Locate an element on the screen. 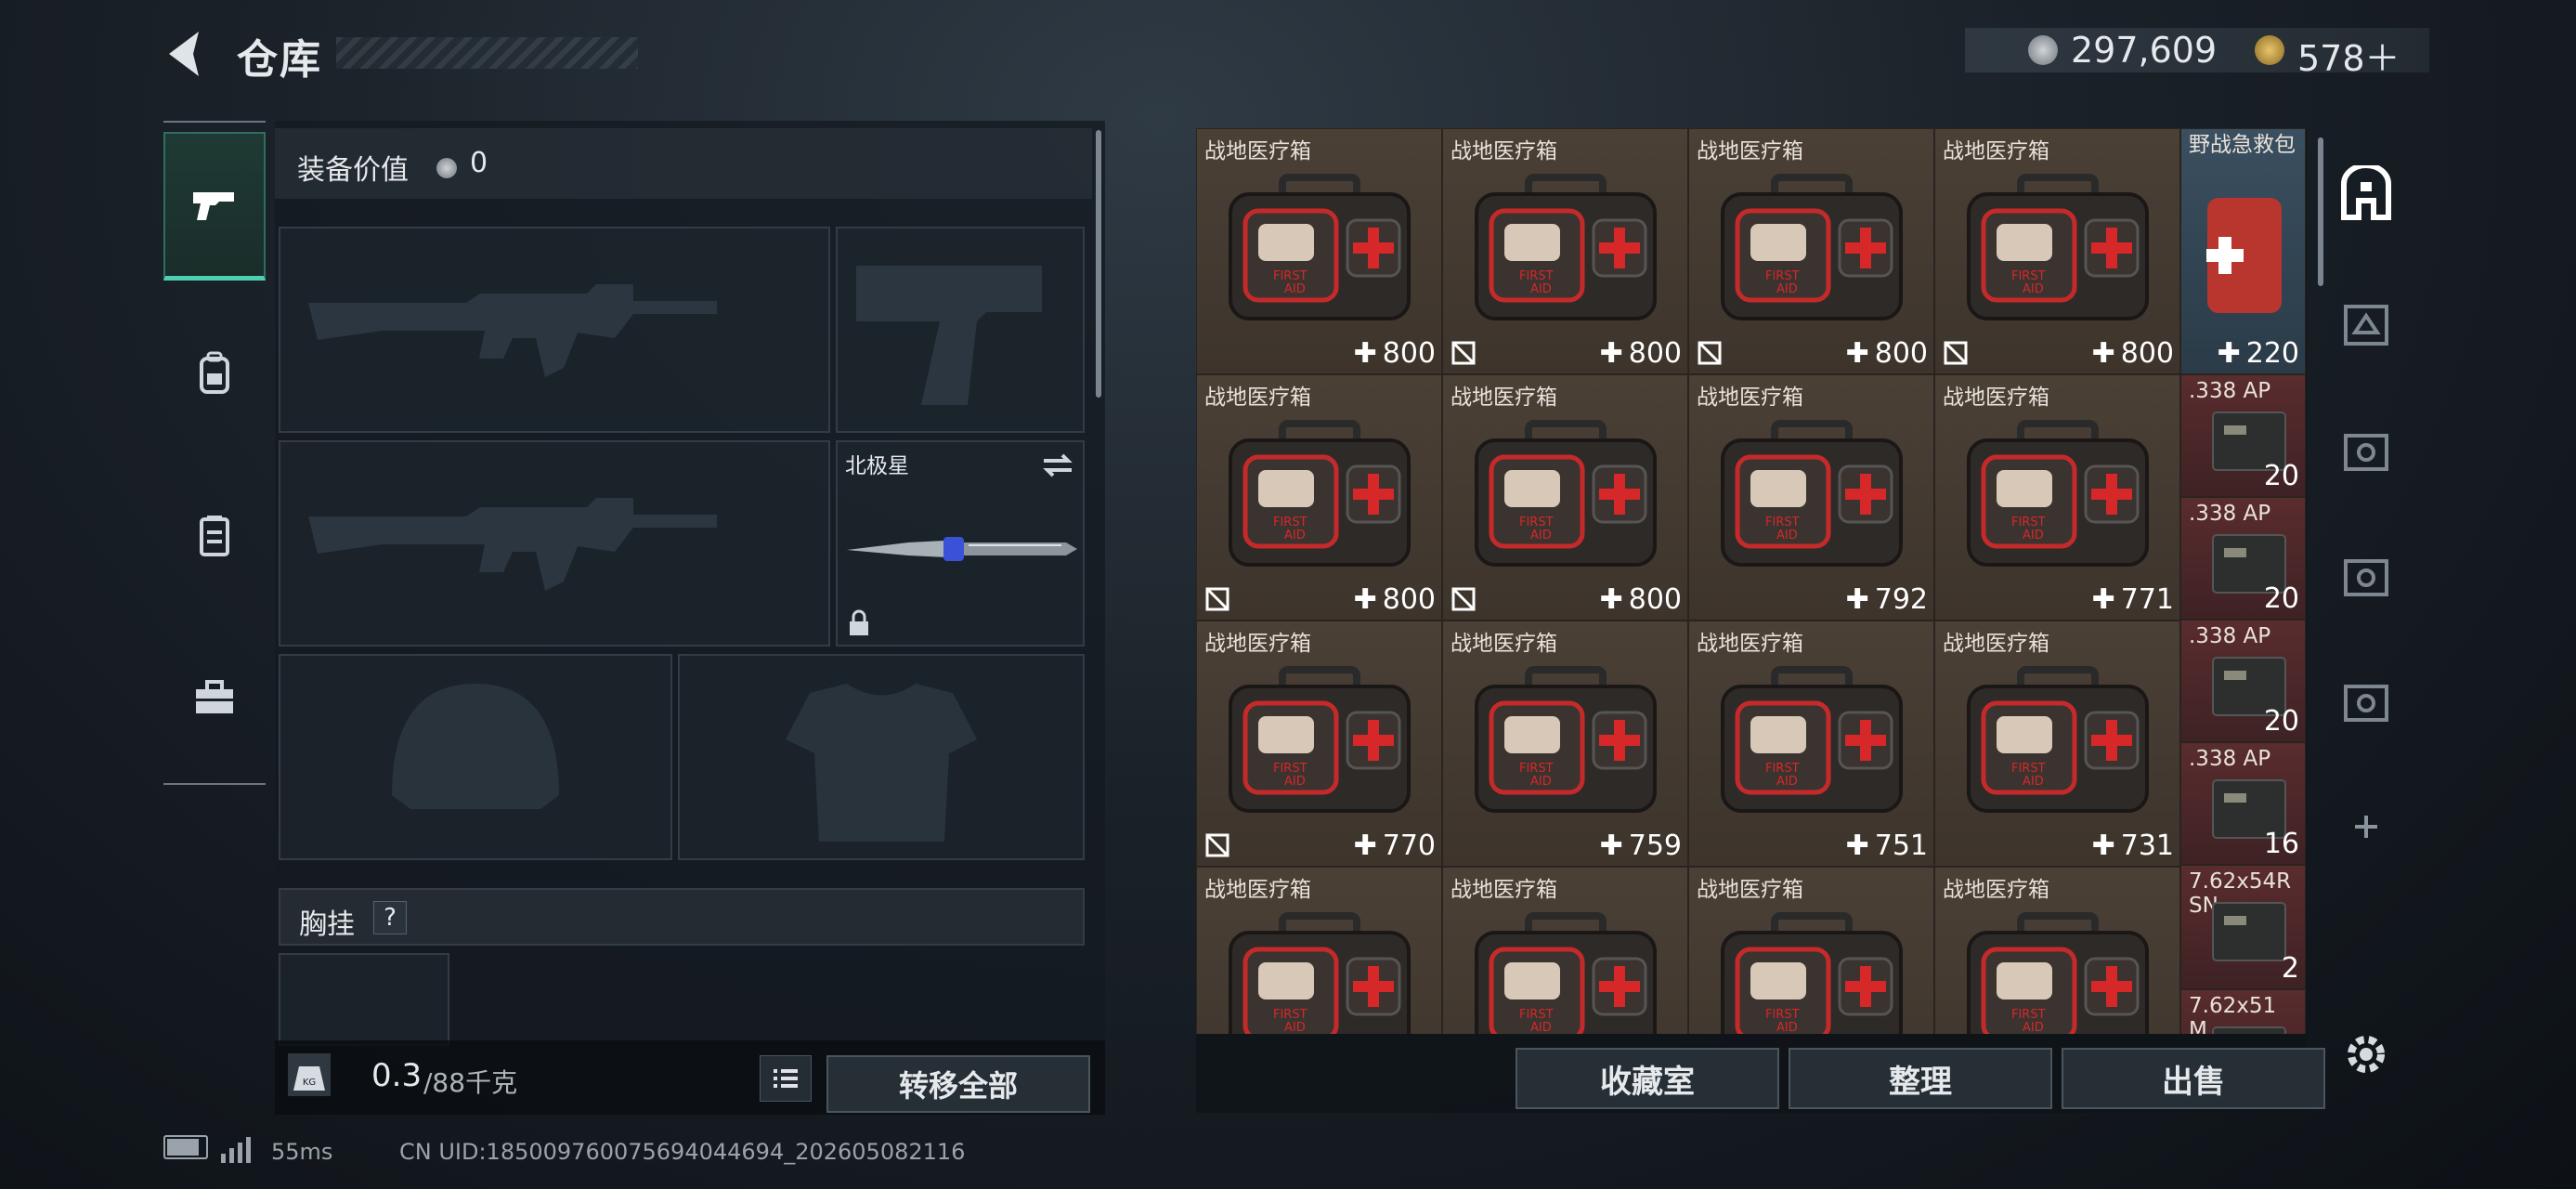  tab-backpack is located at coordinates (214, 374).